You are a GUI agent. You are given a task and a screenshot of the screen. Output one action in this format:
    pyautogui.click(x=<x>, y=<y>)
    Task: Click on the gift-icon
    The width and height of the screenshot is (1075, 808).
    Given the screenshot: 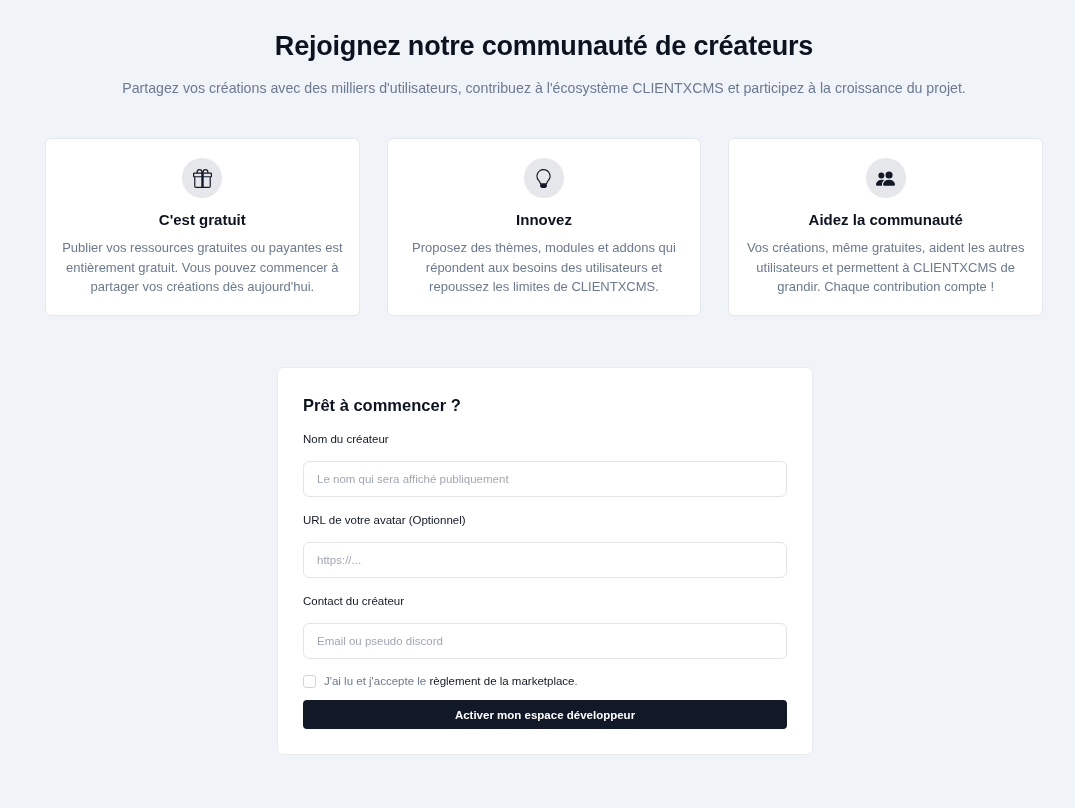 What is the action you would take?
    pyautogui.click(x=202, y=178)
    